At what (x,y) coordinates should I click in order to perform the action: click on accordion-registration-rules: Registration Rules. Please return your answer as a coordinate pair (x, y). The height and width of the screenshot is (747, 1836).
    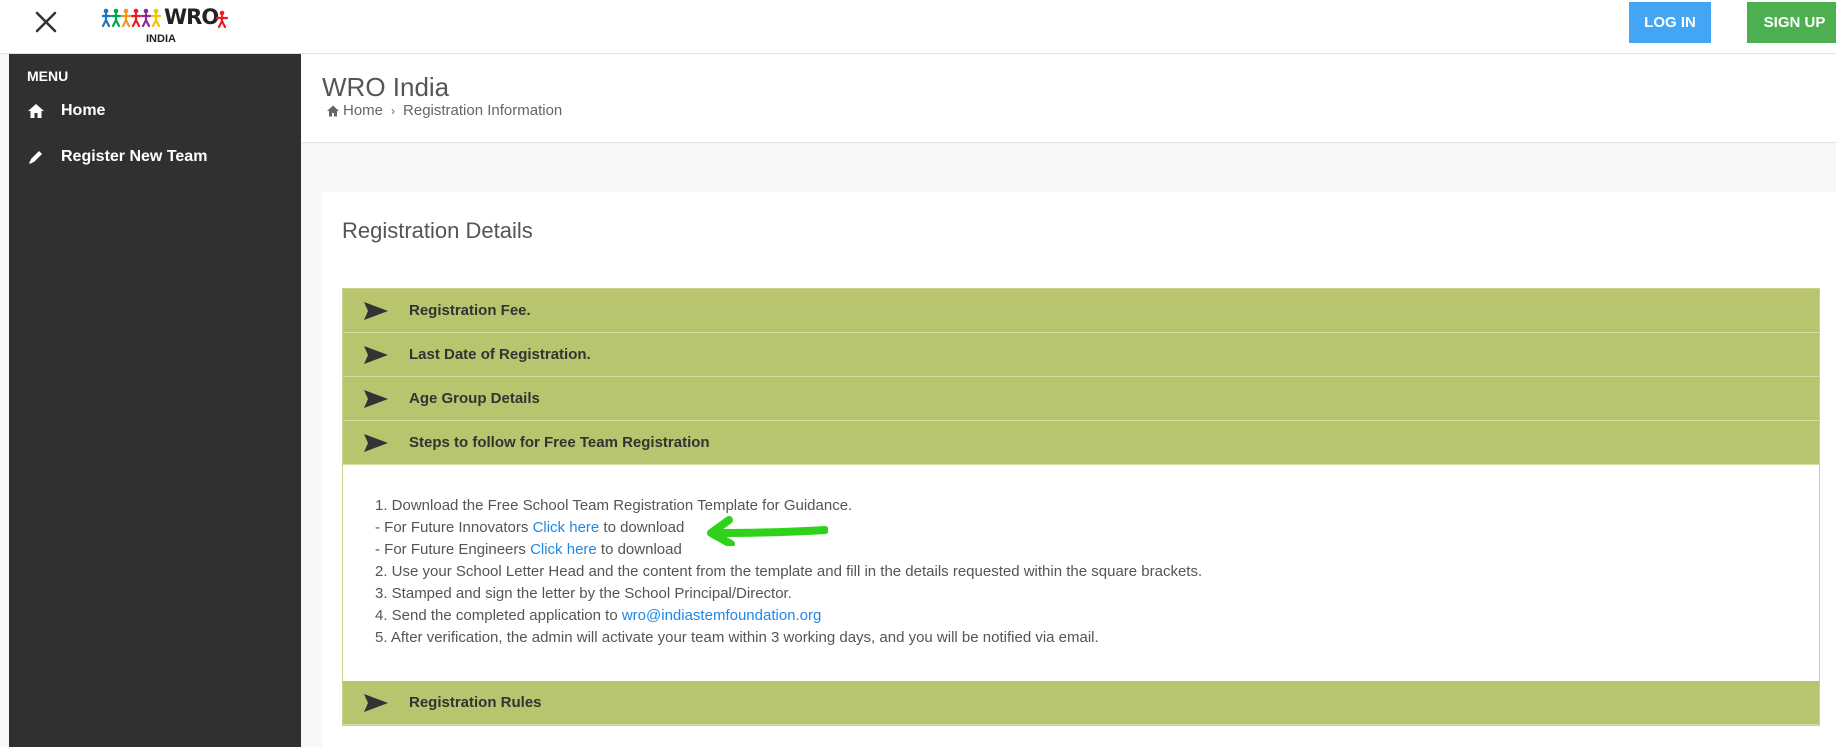
    Looking at the image, I should click on (1081, 703).